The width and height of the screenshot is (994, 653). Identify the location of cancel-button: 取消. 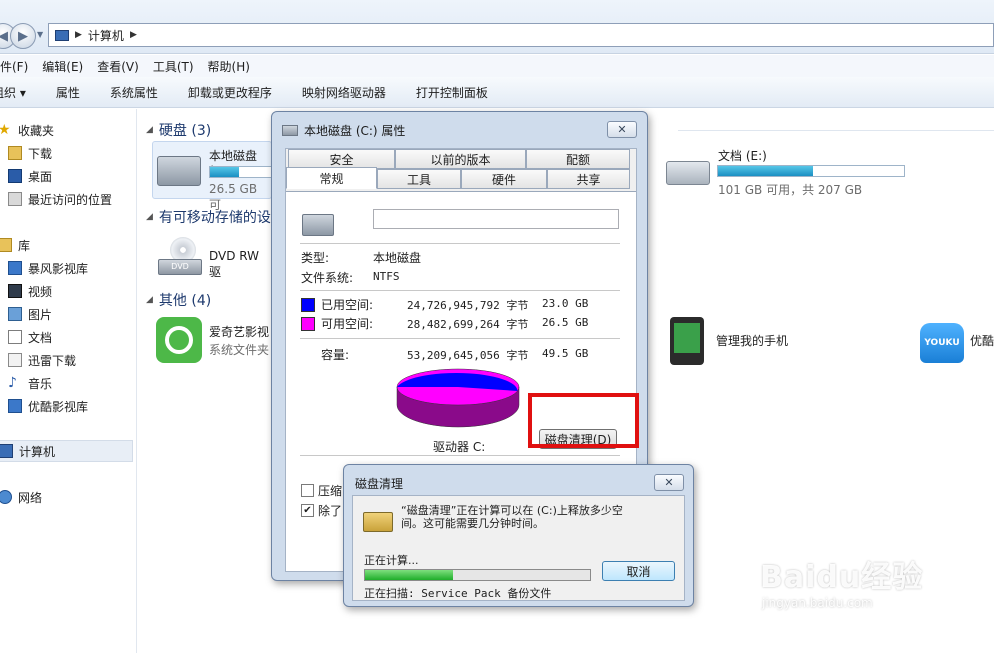
(638, 571).